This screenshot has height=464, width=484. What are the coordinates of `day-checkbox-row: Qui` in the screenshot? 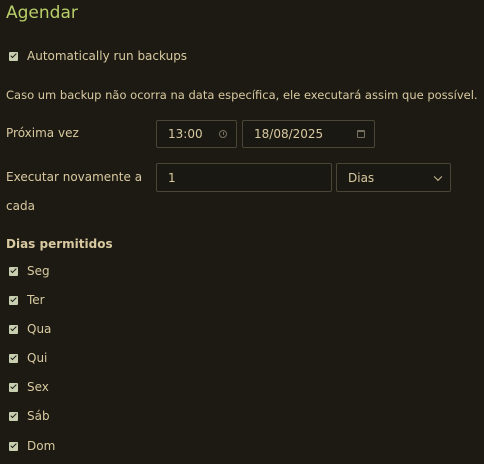 It's located at (28, 358).